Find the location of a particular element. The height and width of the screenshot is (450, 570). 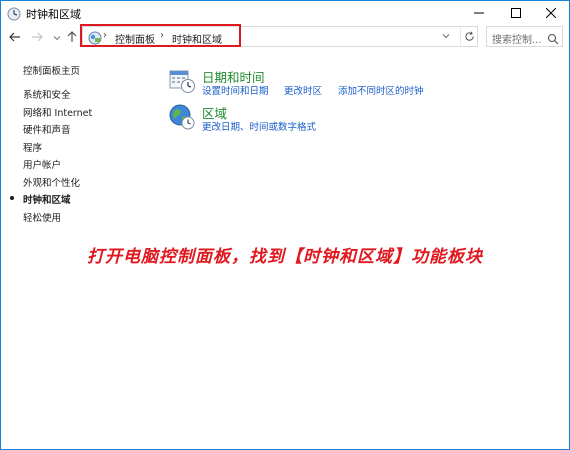

clock-region-icon is located at coordinates (14, 13).